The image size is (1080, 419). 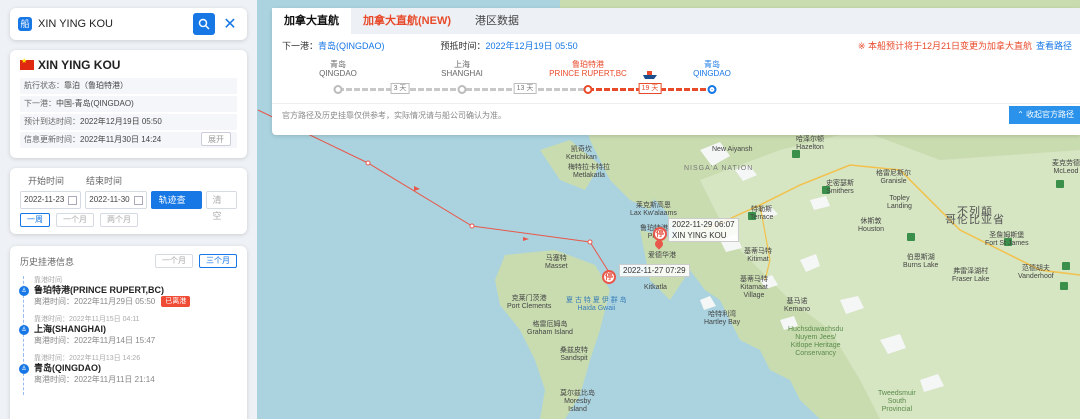 I want to click on route-dot-qingdao-start, so click(x=338, y=89).